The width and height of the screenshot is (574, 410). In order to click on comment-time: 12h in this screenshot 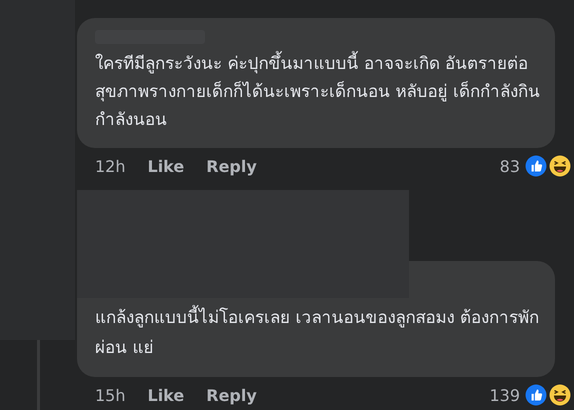, I will do `click(110, 166)`.